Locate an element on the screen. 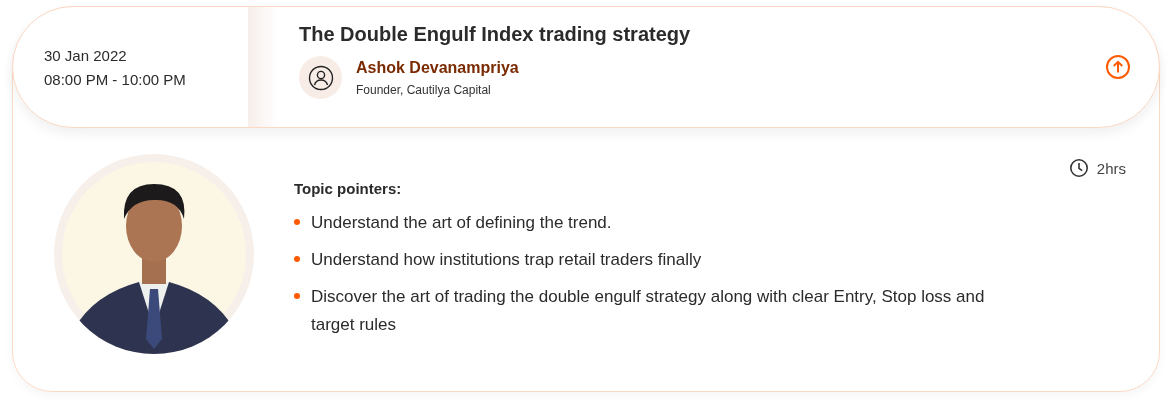 The width and height of the screenshot is (1167, 405). clock-icon is located at coordinates (1078, 168).